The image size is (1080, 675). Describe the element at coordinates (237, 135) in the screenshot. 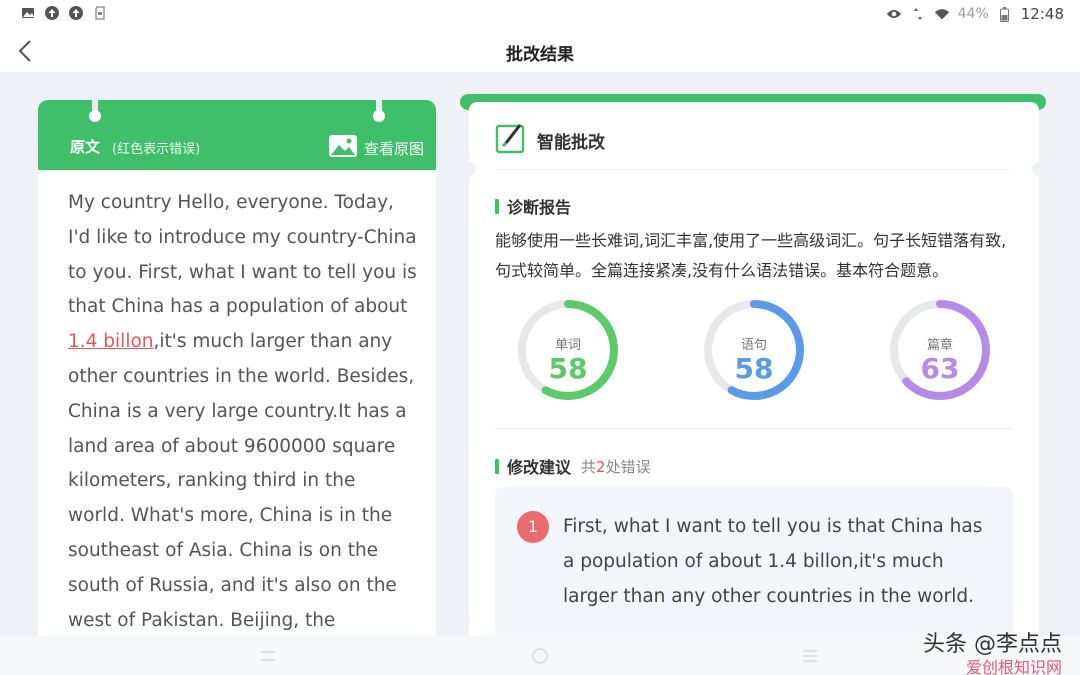

I see `original-essay-header: 原文 (红色表示错误) 查看原图` at that location.